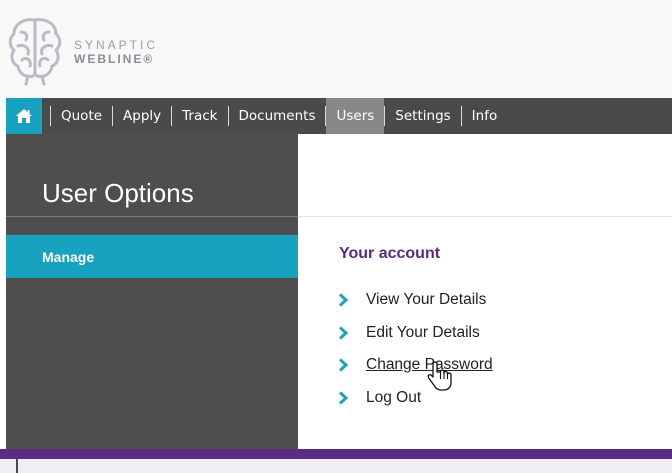 The width and height of the screenshot is (672, 473). I want to click on link-log-out: Log Out, so click(415, 398).